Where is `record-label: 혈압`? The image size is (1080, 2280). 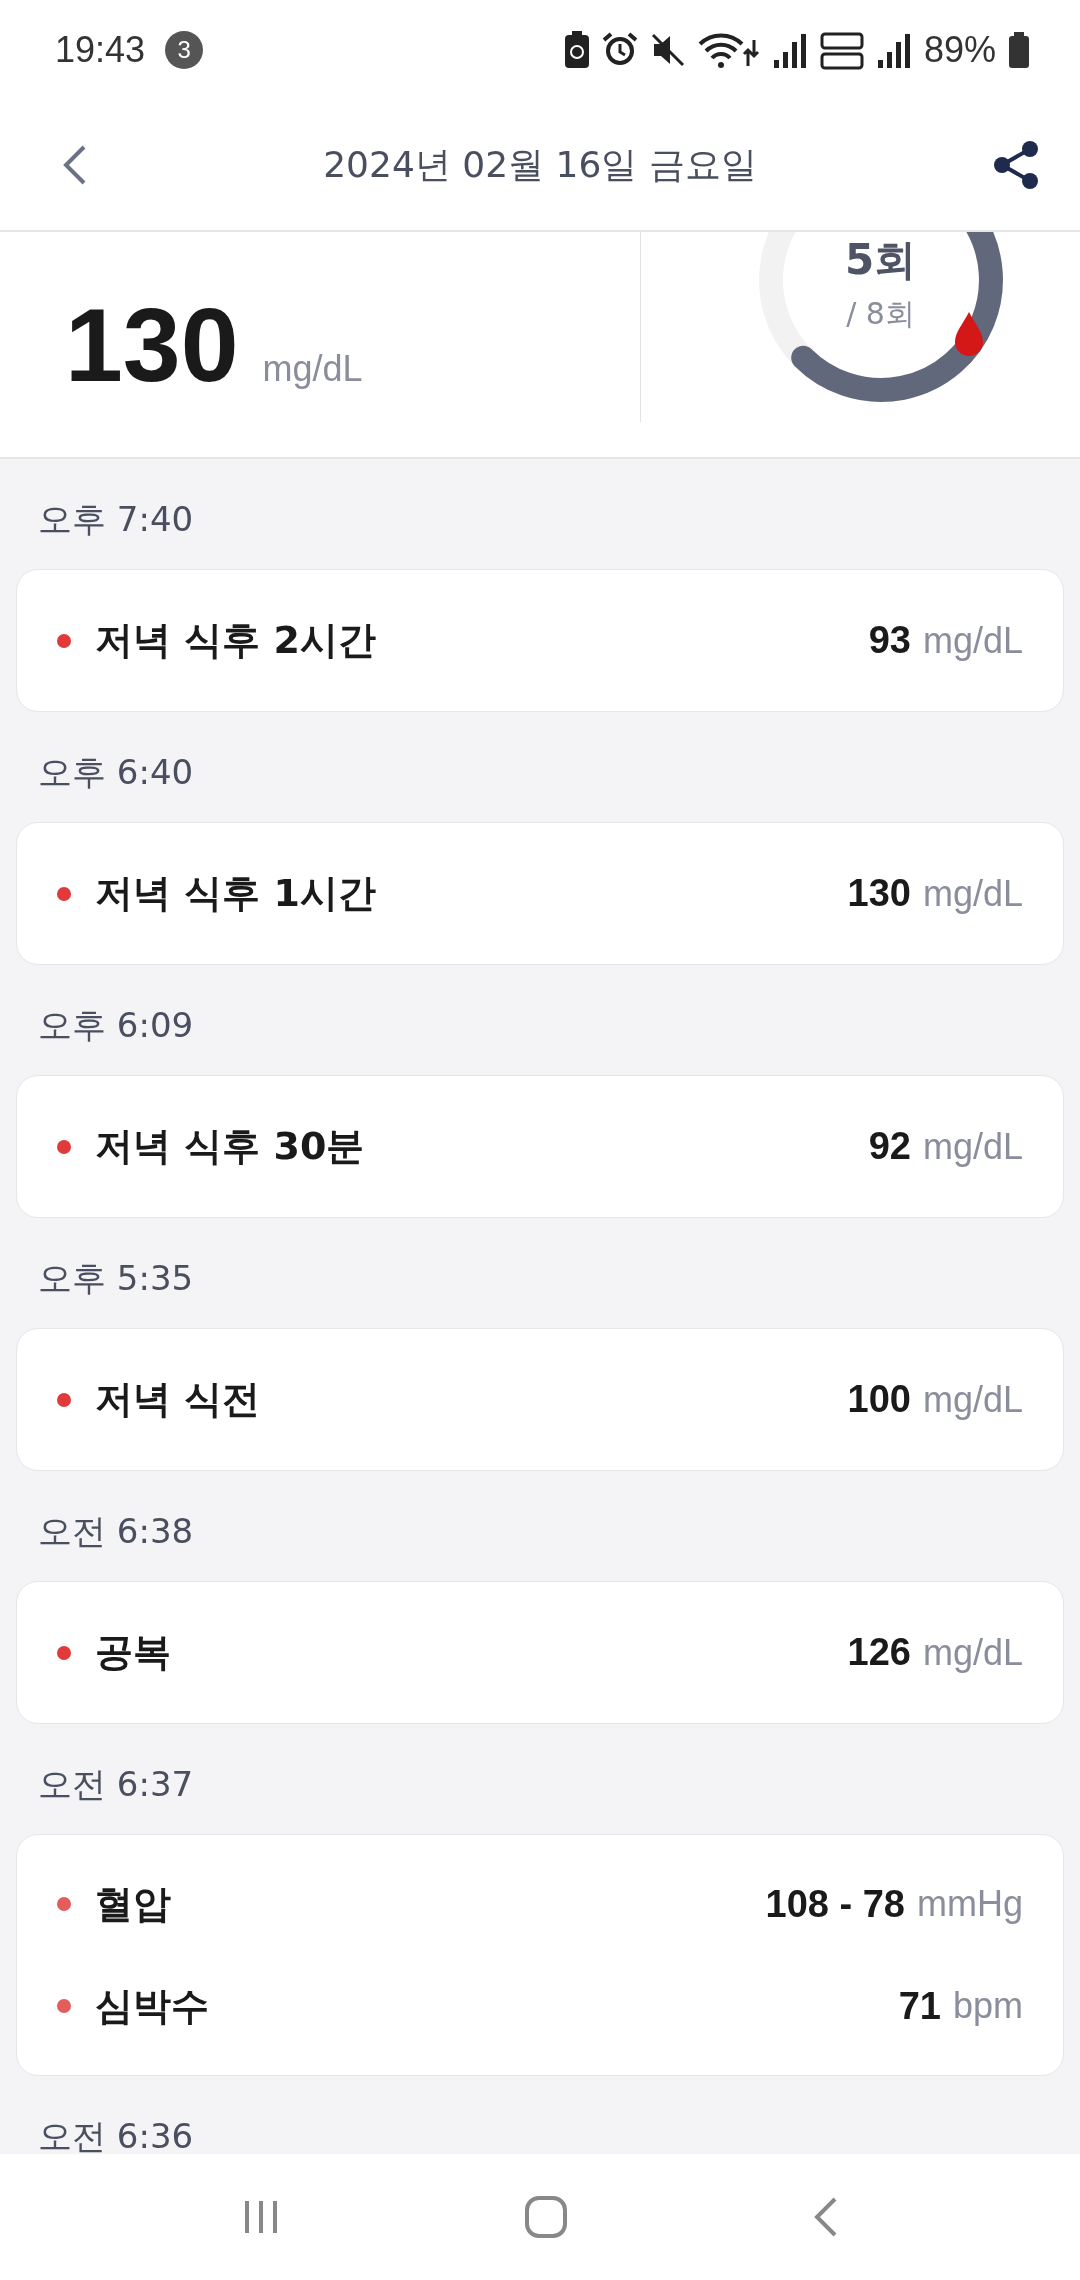 record-label: 혈압 is located at coordinates (133, 1904).